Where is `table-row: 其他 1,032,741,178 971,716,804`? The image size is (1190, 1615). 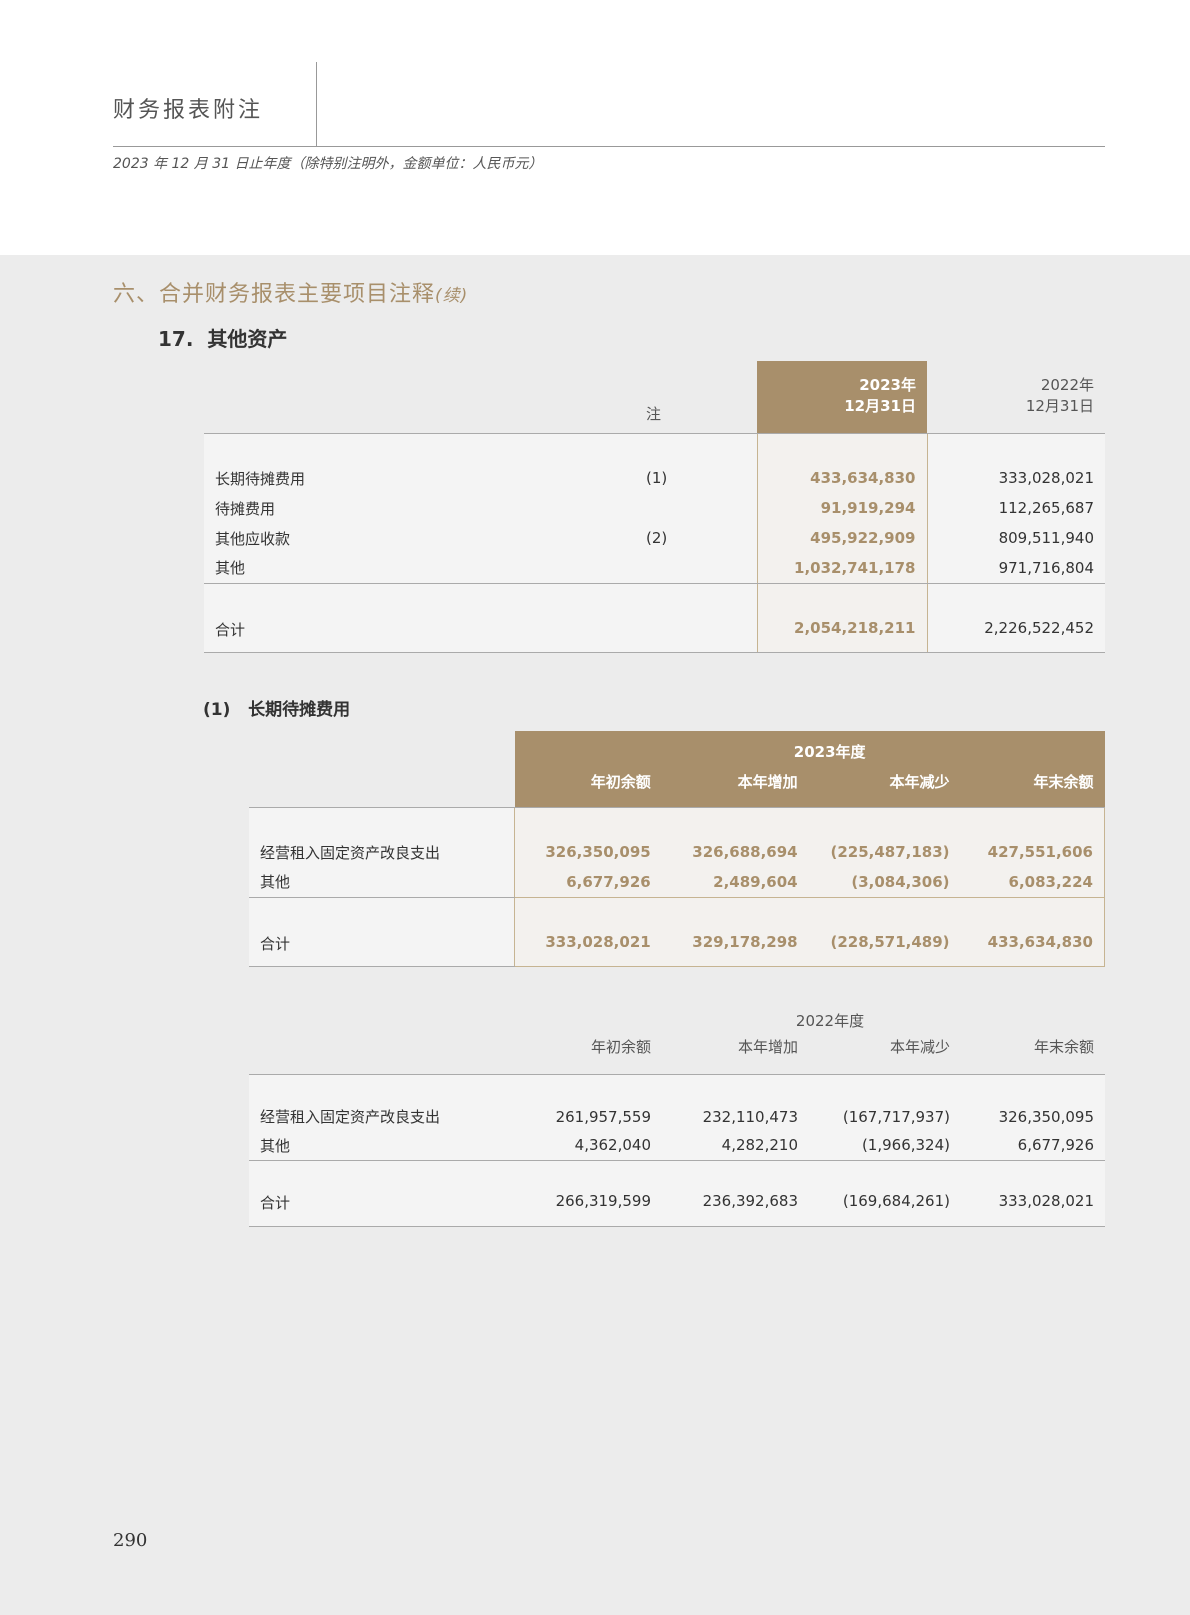 table-row: 其他 1,032,741,178 971,716,804 is located at coordinates (654, 568).